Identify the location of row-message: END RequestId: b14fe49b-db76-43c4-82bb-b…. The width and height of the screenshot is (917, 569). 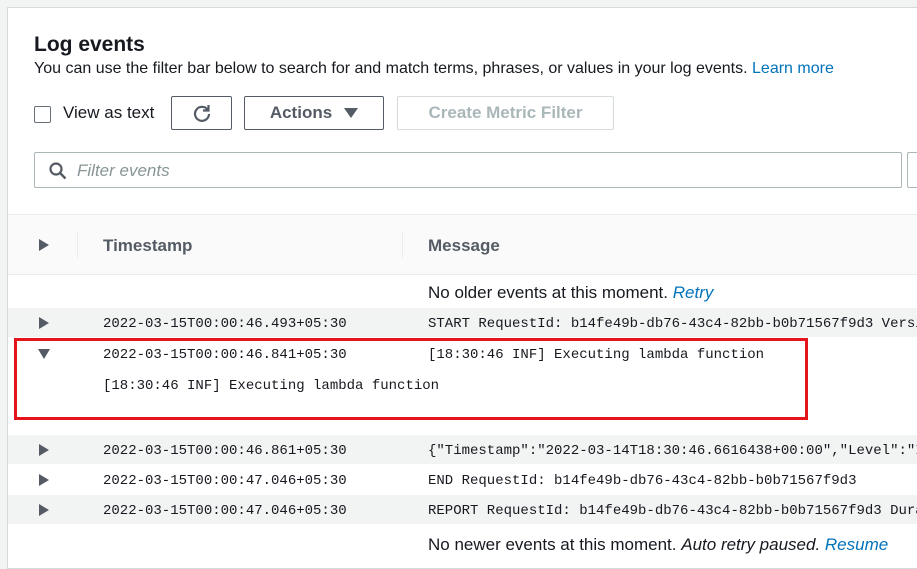
(642, 481).